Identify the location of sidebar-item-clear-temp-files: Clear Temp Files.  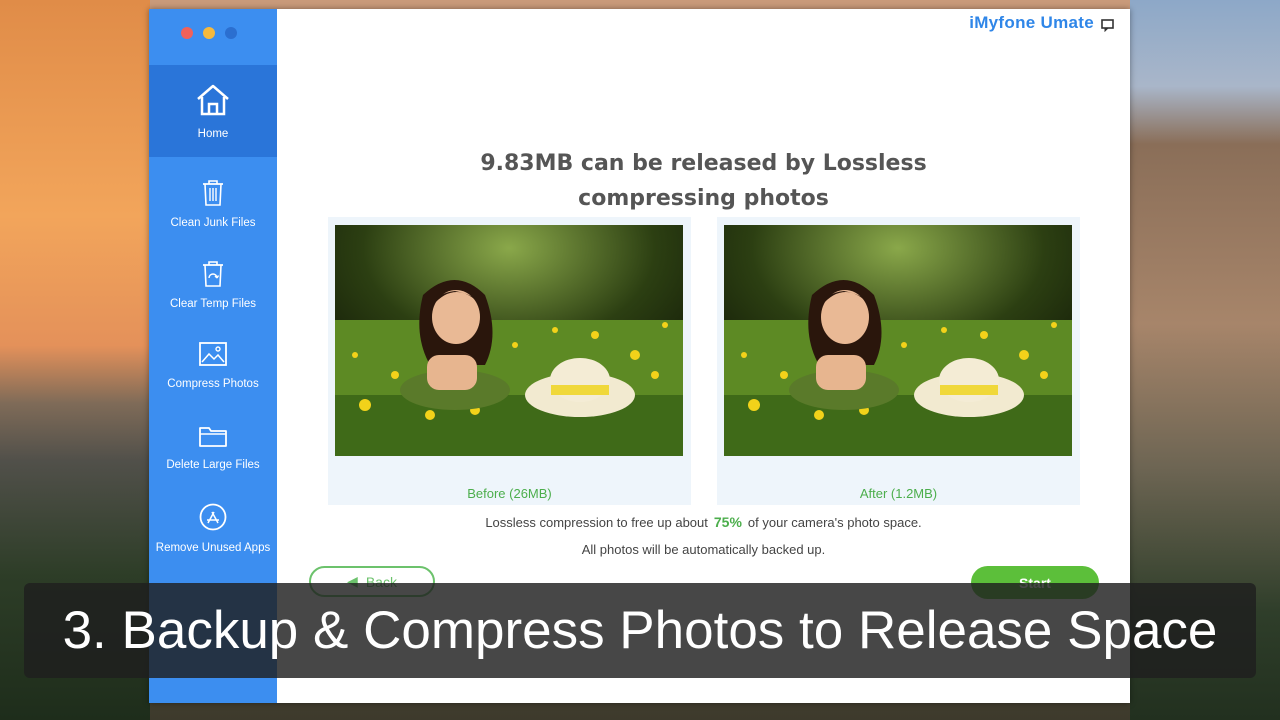
(213, 284).